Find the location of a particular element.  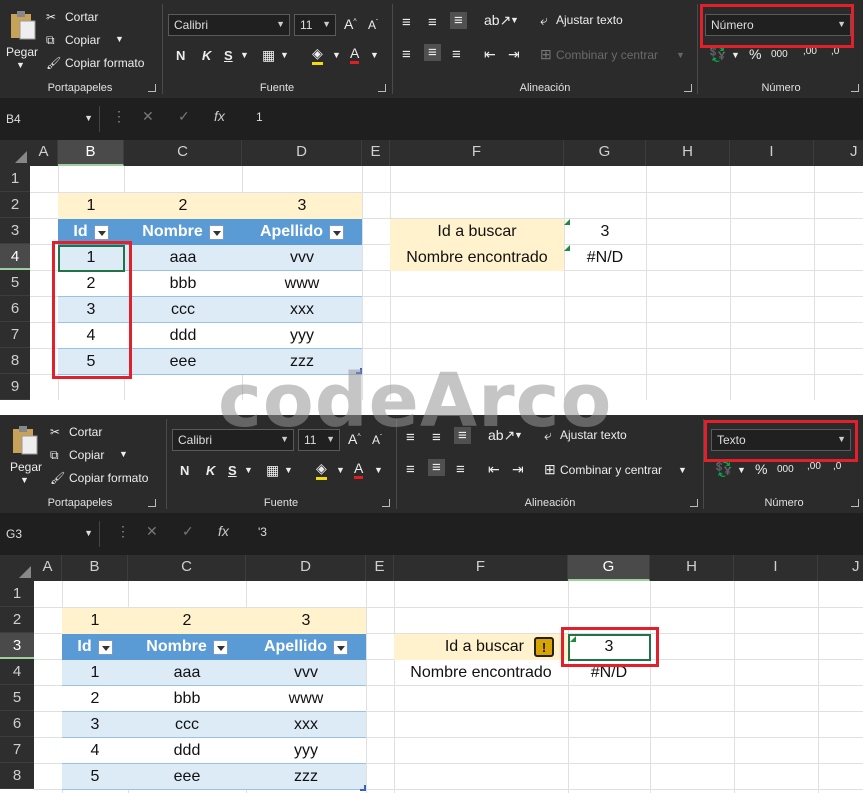

row-header-5: 5 is located at coordinates (15, 283).